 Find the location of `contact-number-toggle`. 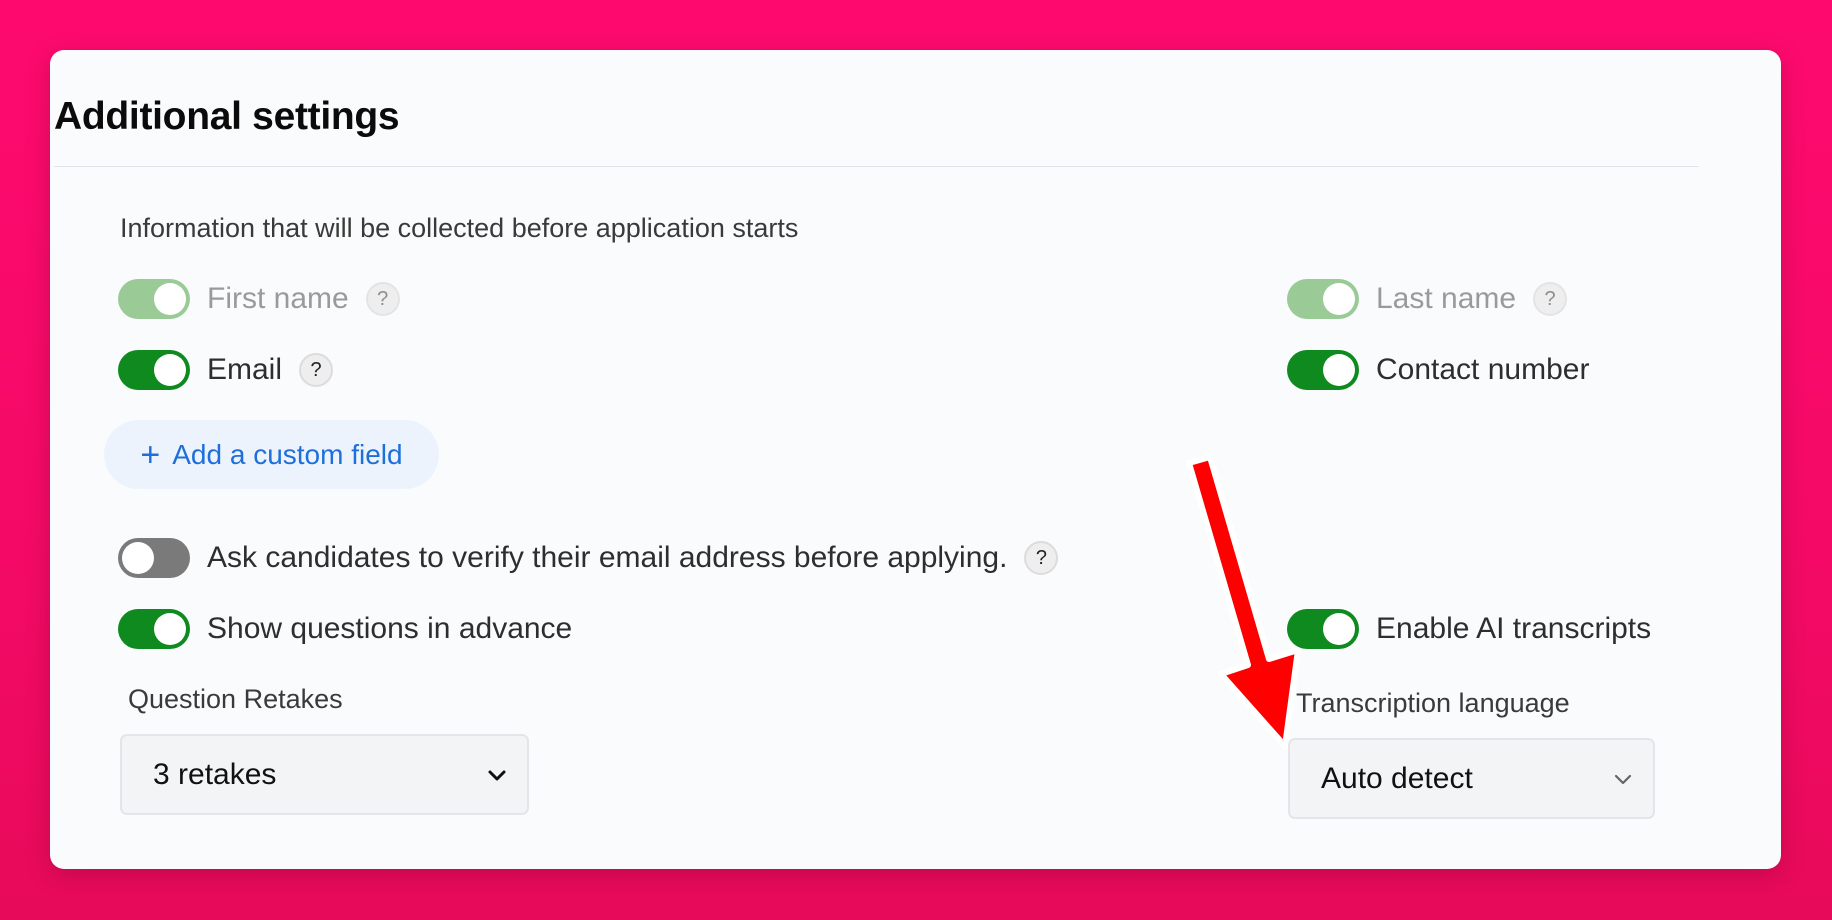

contact-number-toggle is located at coordinates (1323, 370).